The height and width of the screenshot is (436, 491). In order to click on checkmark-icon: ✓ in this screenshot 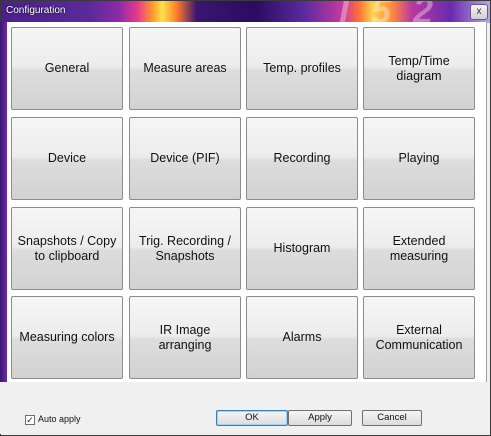, I will do `click(30, 420)`.